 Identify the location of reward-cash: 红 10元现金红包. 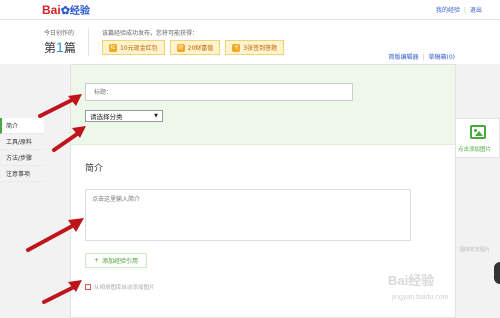
(133, 47).